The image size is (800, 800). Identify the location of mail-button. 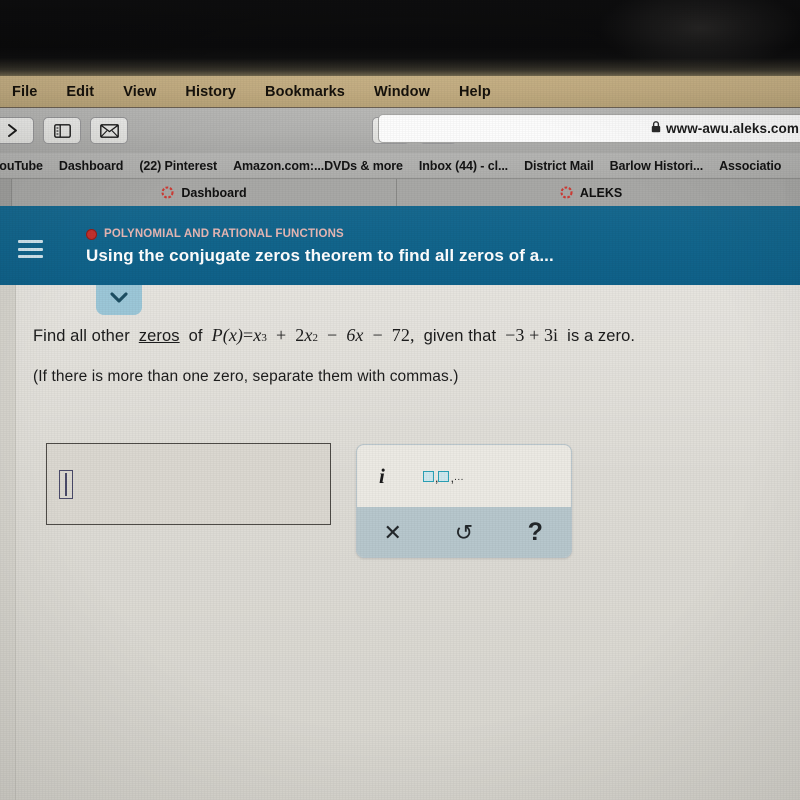
(109, 130).